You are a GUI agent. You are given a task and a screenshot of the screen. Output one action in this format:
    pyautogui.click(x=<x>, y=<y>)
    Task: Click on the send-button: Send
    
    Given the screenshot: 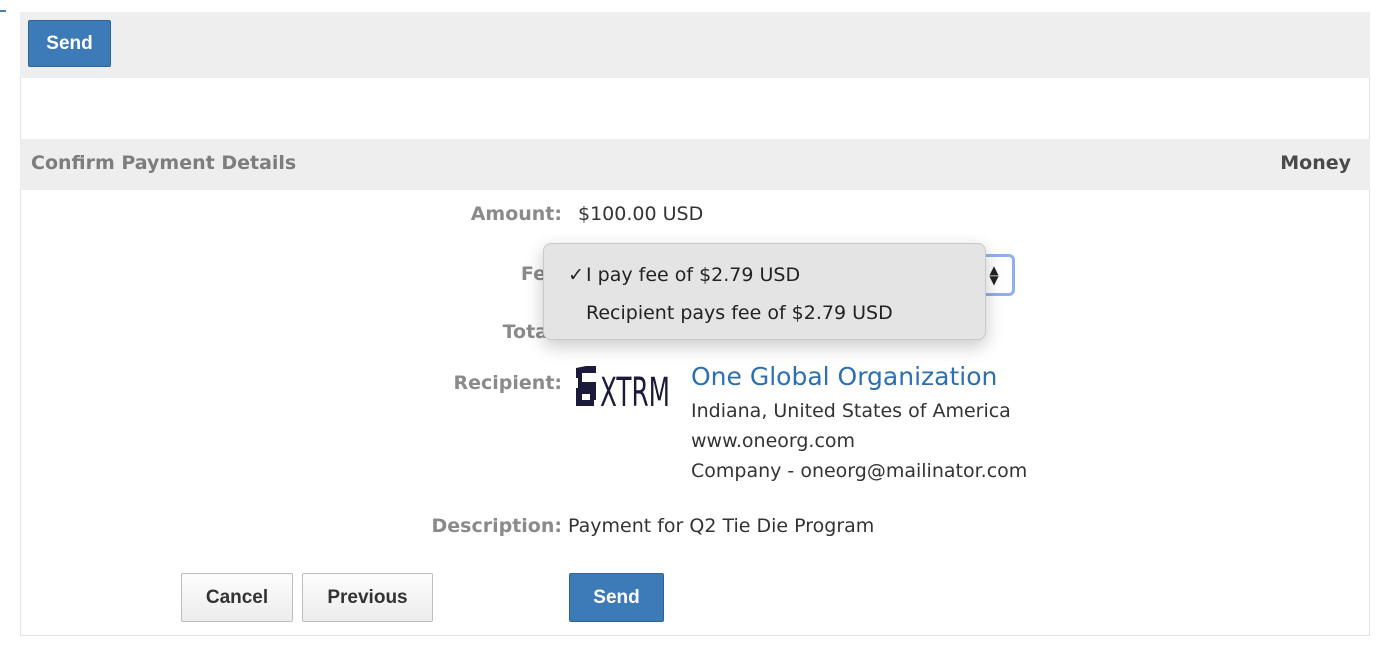 What is the action you would take?
    pyautogui.click(x=616, y=597)
    